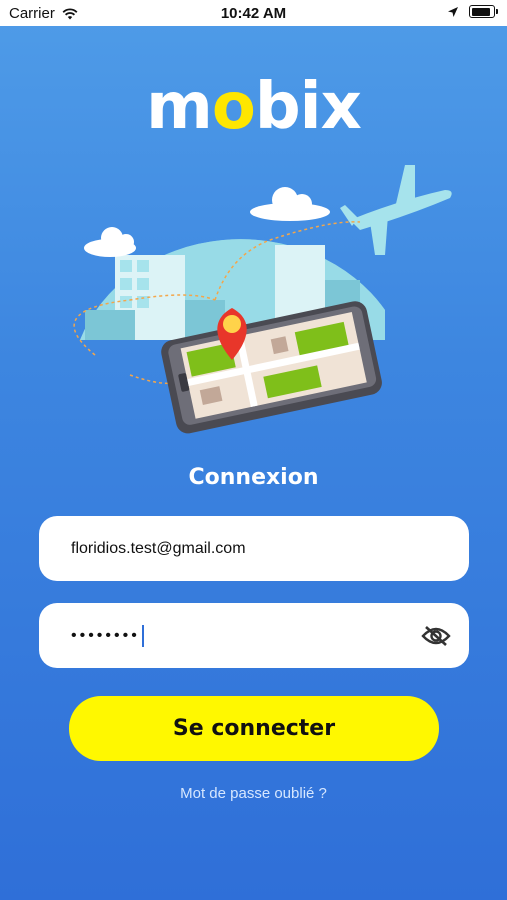 The image size is (507, 900). I want to click on email-value: floridios.test@gmail.com, so click(158, 548).